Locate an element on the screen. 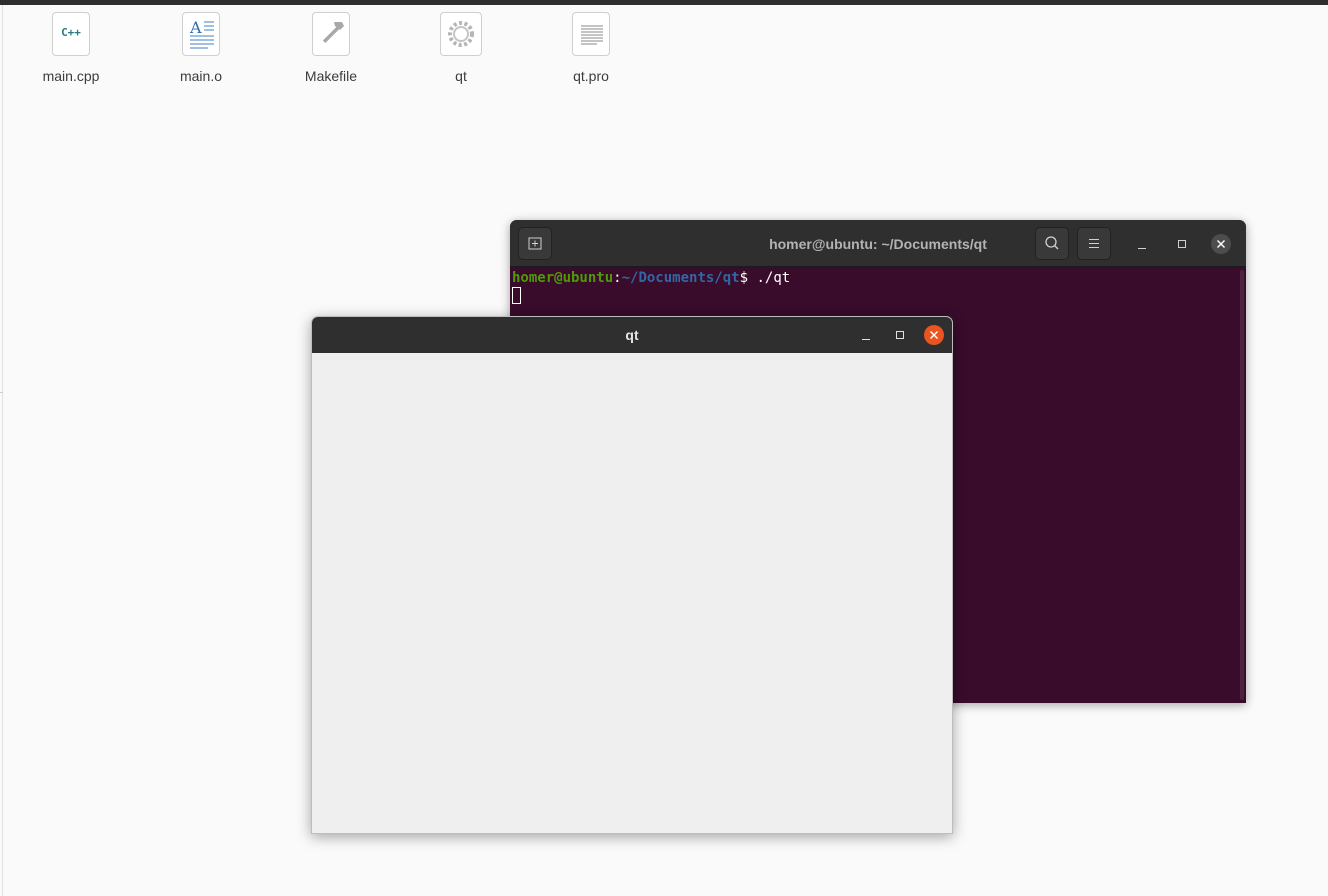 This screenshot has height=896, width=1328. terminal-headerbar: homer@ubuntu: ~/Documents/qt is located at coordinates (878, 243).